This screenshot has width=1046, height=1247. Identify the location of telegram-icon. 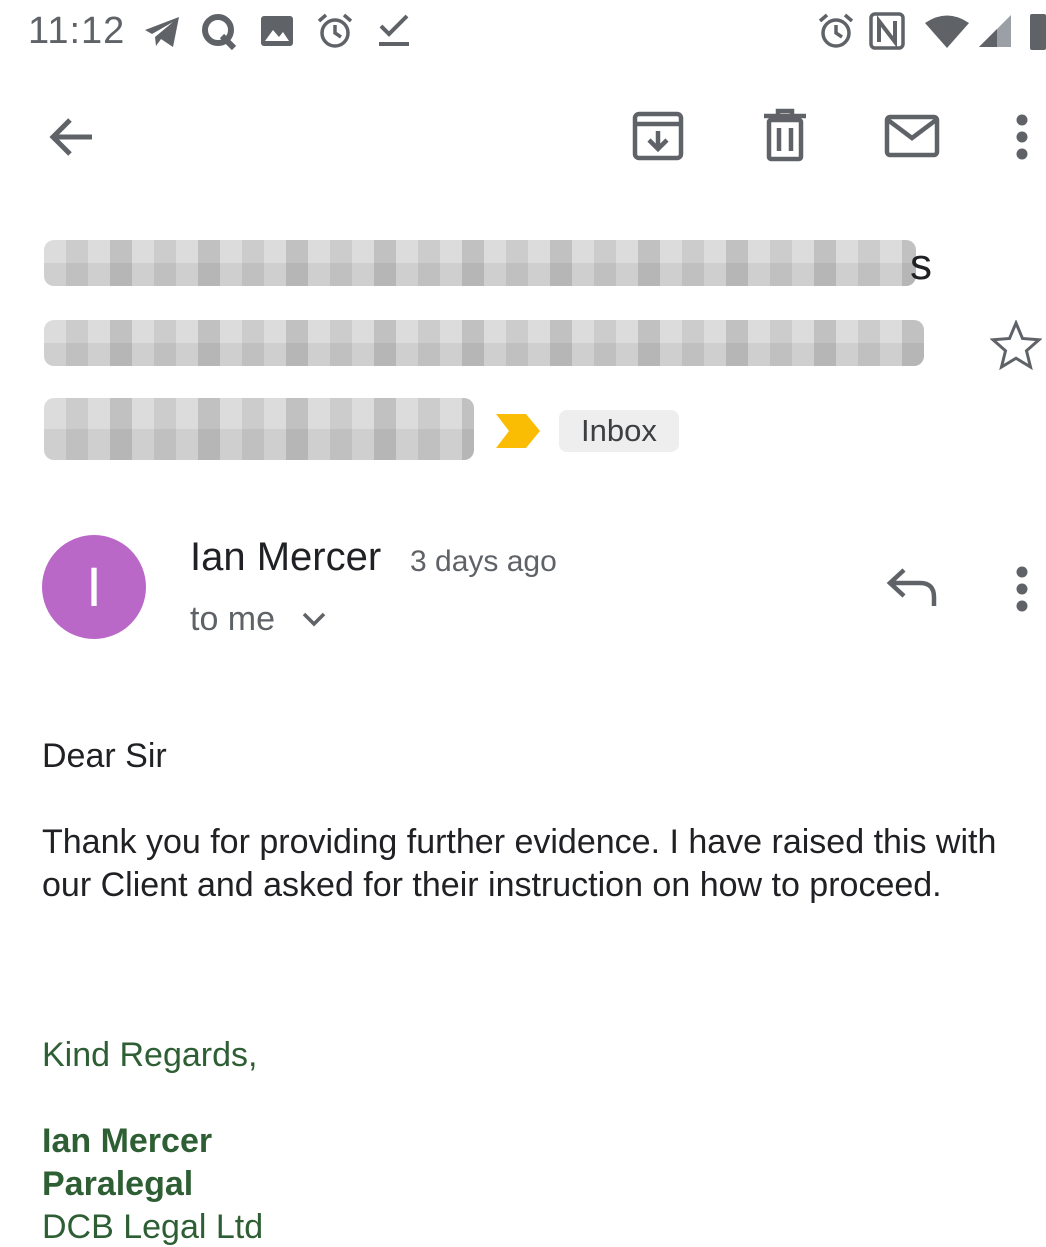
(162, 32).